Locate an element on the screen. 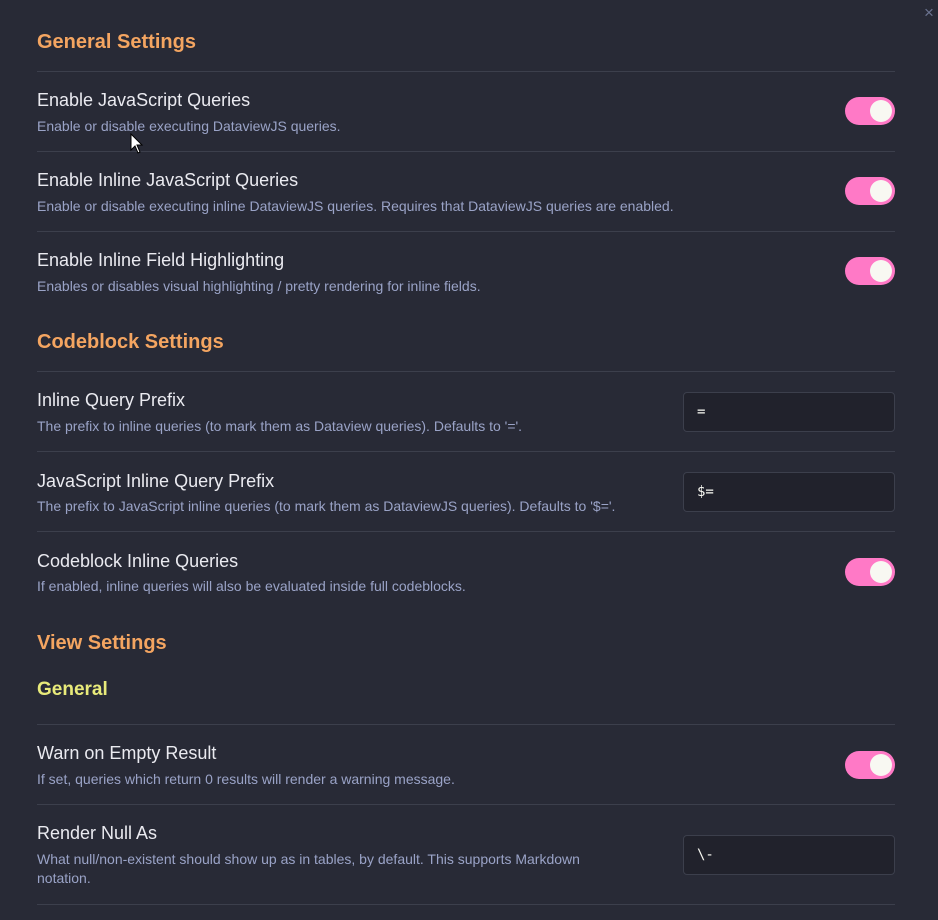 The height and width of the screenshot is (920, 938). mouse-cursor-icon is located at coordinates (137, 143).